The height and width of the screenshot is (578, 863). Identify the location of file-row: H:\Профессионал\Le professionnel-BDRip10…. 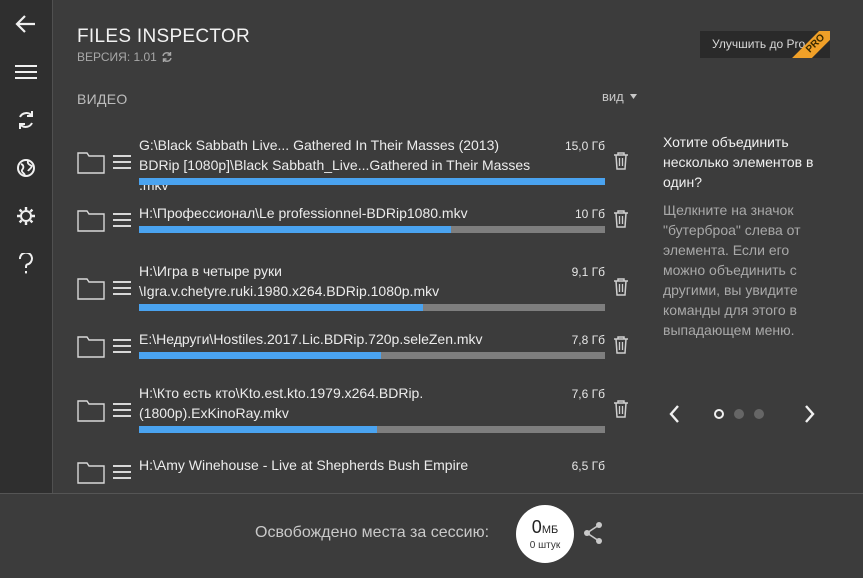
(353, 217).